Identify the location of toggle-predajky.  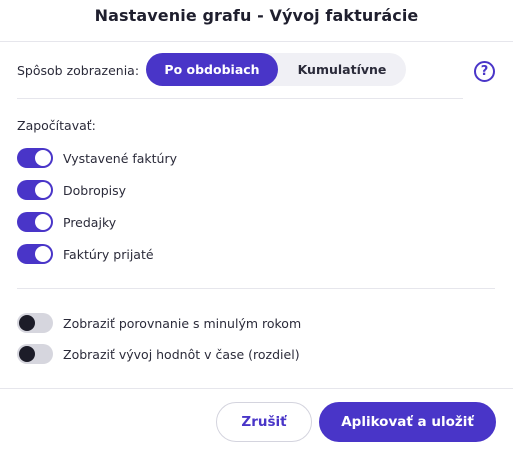
(35, 222).